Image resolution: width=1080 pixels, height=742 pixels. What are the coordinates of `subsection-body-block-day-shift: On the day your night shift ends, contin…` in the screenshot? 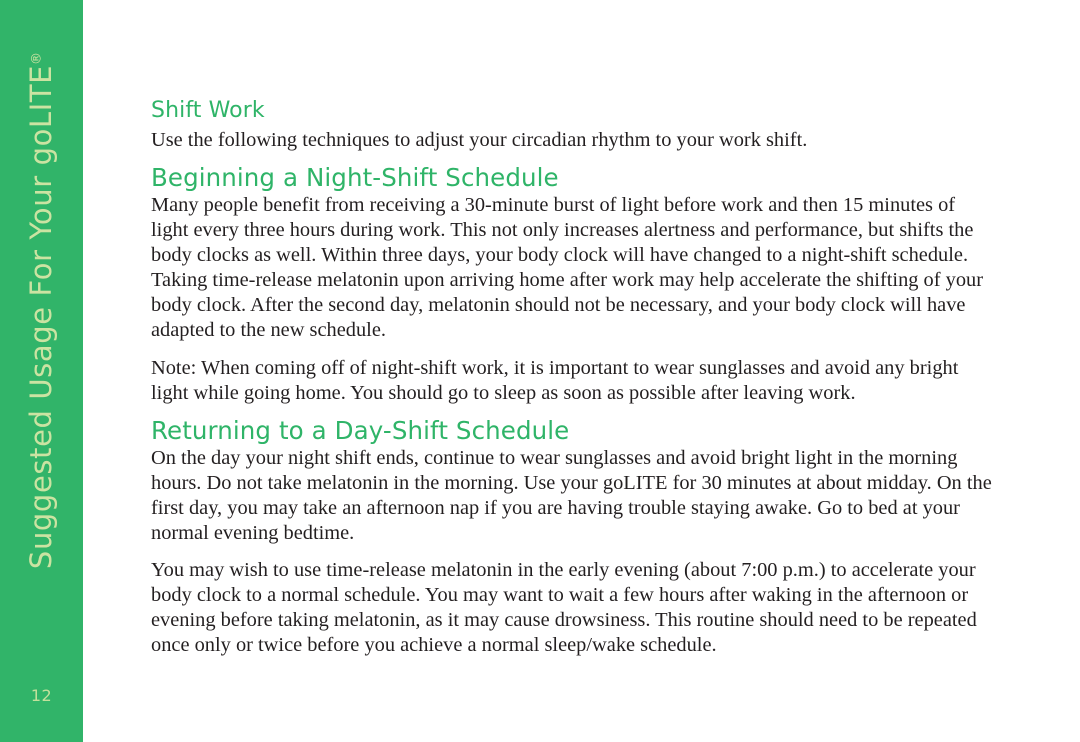 It's located at (573, 496).